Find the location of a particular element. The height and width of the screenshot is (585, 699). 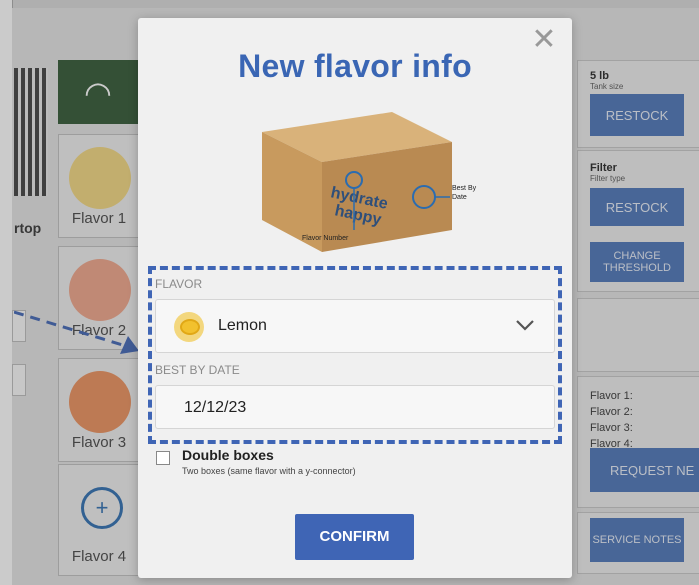

box-label-diagram: hydrate happy Best By Date Flavor Number is located at coordinates (369, 182).